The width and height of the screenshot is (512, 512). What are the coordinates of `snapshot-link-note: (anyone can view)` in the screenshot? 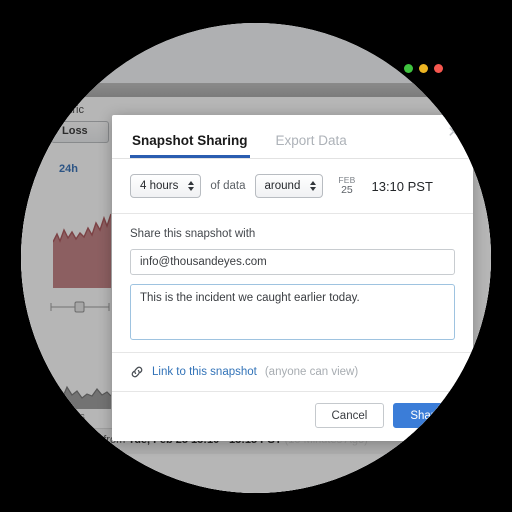 It's located at (311, 372).